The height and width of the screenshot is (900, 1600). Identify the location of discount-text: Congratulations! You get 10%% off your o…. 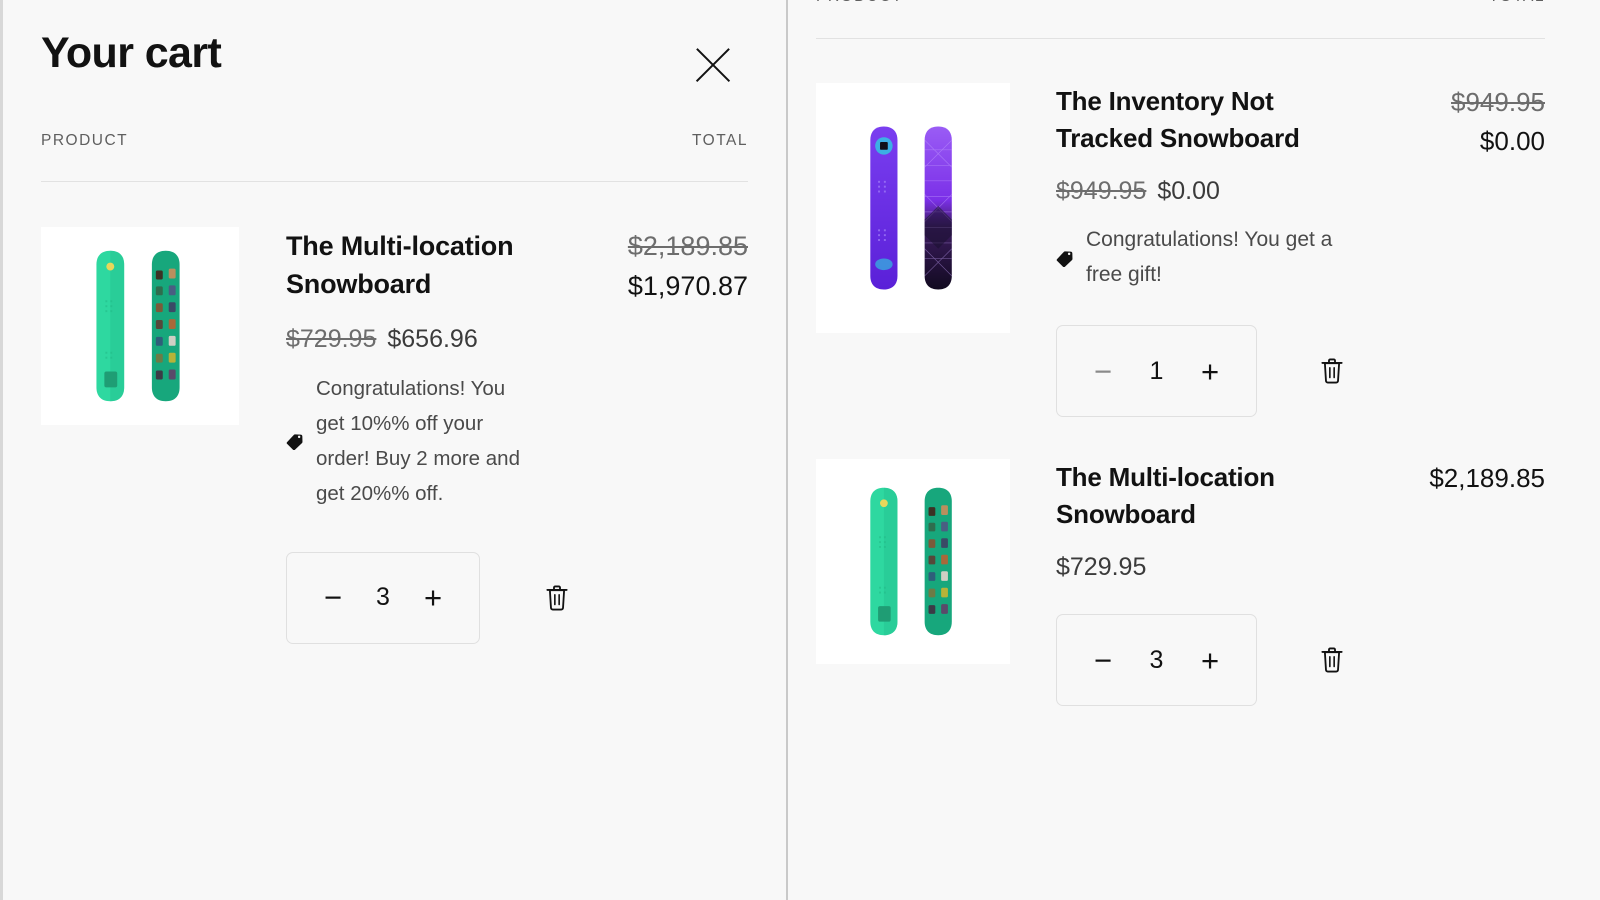
(418, 441).